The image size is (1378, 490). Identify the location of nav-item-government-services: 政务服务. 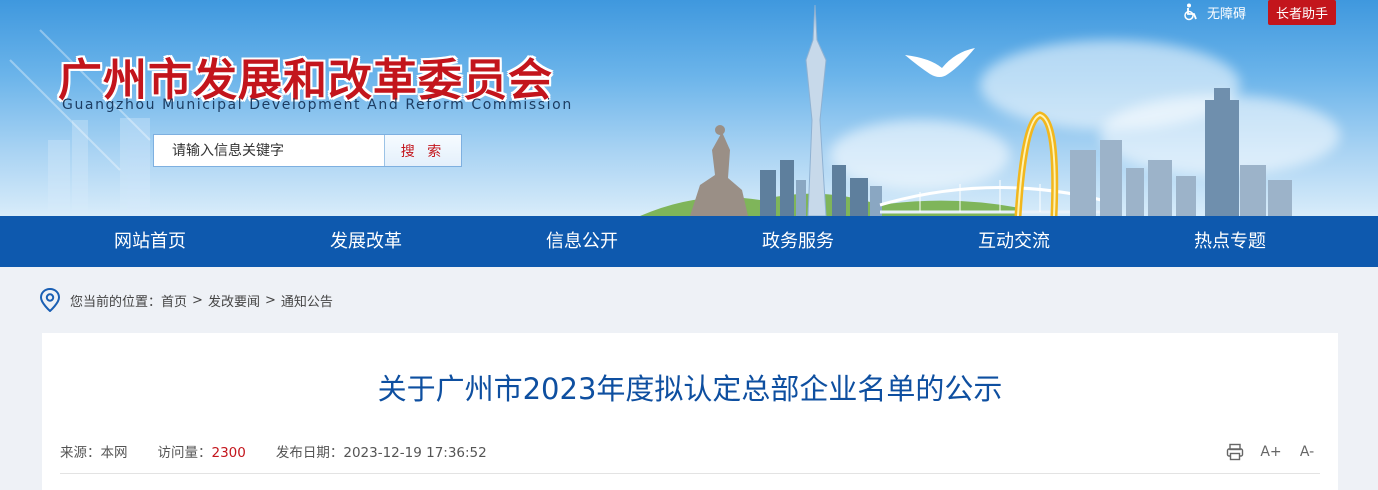
(798, 241).